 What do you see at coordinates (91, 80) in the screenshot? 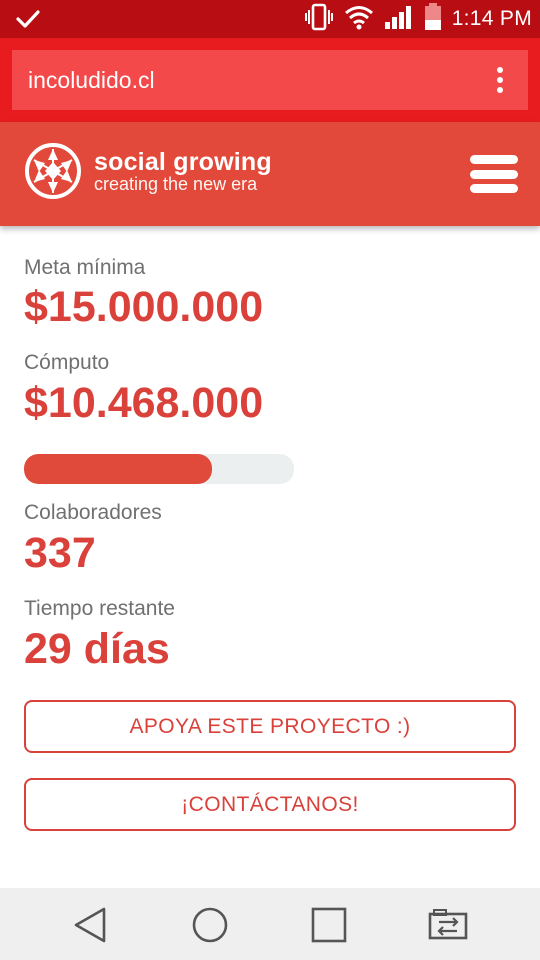
I see `url-text: incoludido.cl` at bounding box center [91, 80].